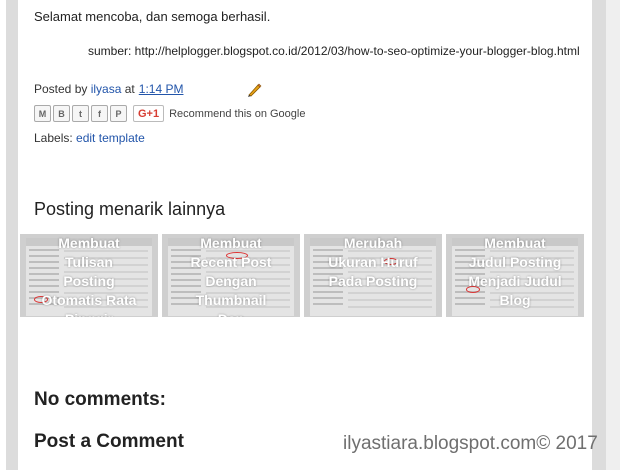  Describe the element at coordinates (129, 89) in the screenshot. I see `at-label: at` at that location.